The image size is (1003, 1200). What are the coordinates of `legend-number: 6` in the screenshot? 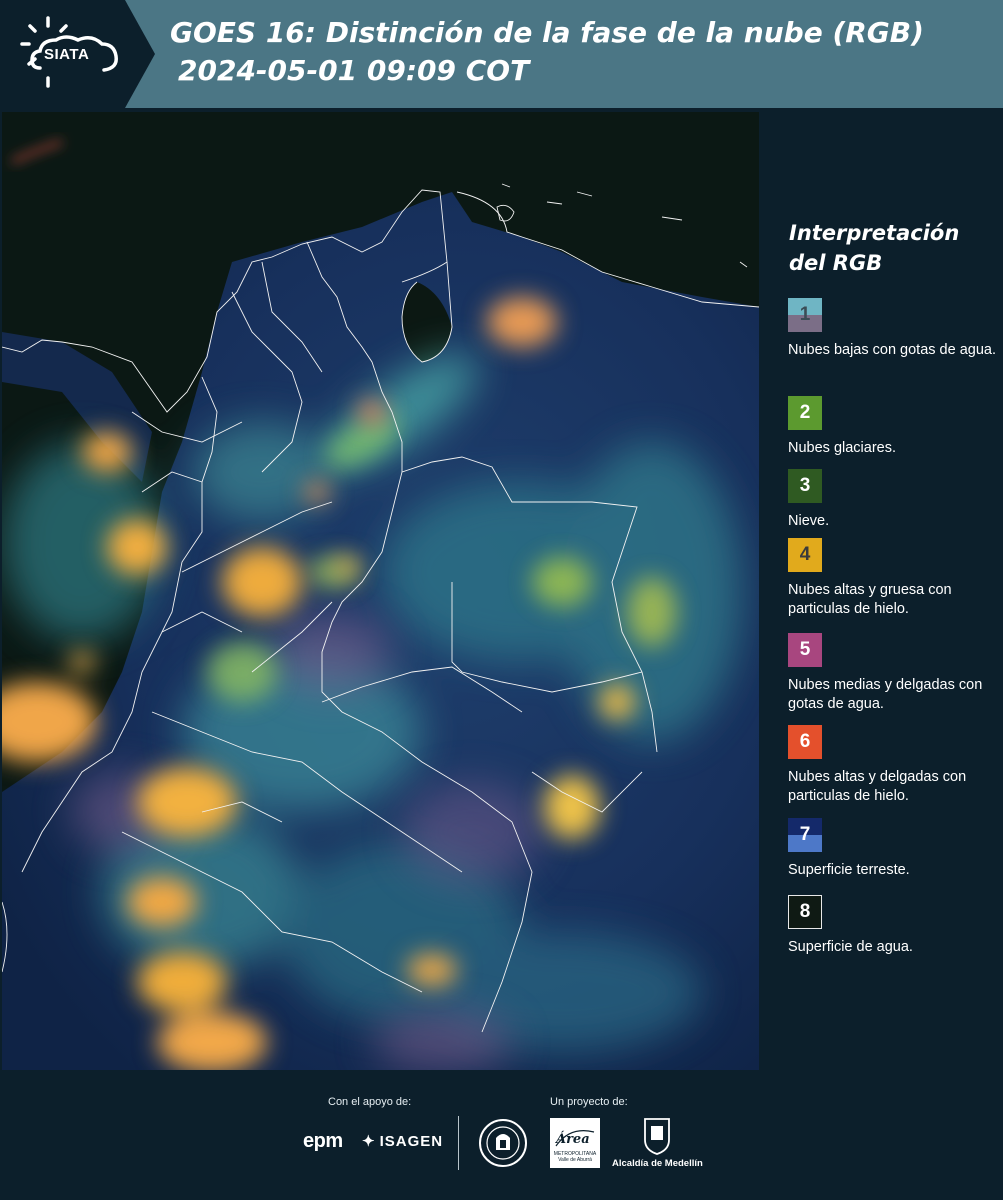 It's located at (805, 741).